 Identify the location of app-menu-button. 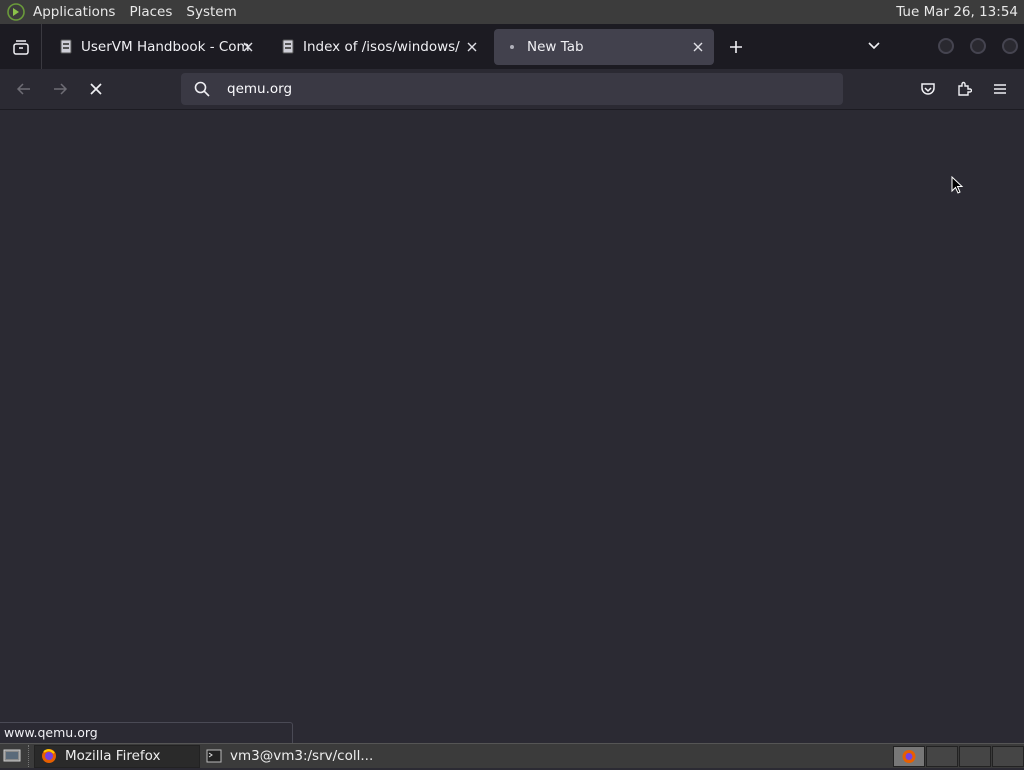
(1000, 89).